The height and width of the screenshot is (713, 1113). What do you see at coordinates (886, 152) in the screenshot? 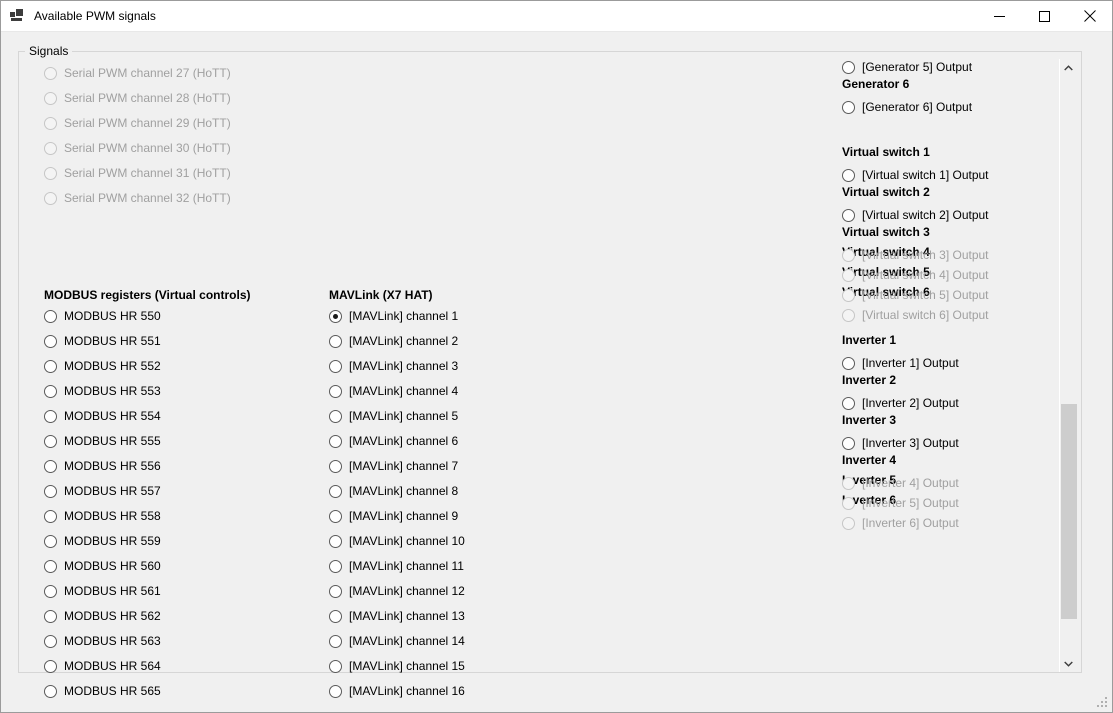
I see `output-group-title: Virtual switch 1` at bounding box center [886, 152].